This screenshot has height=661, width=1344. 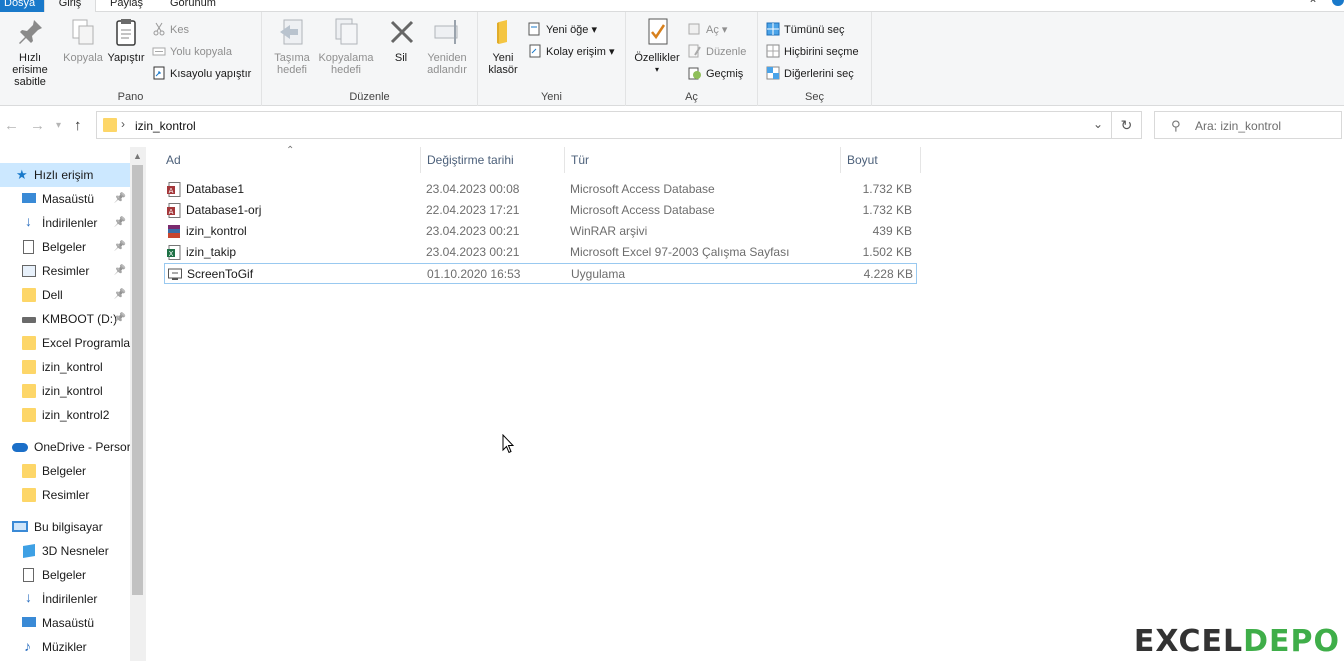 What do you see at coordinates (401, 58) in the screenshot?
I see `delete-label: Sil` at bounding box center [401, 58].